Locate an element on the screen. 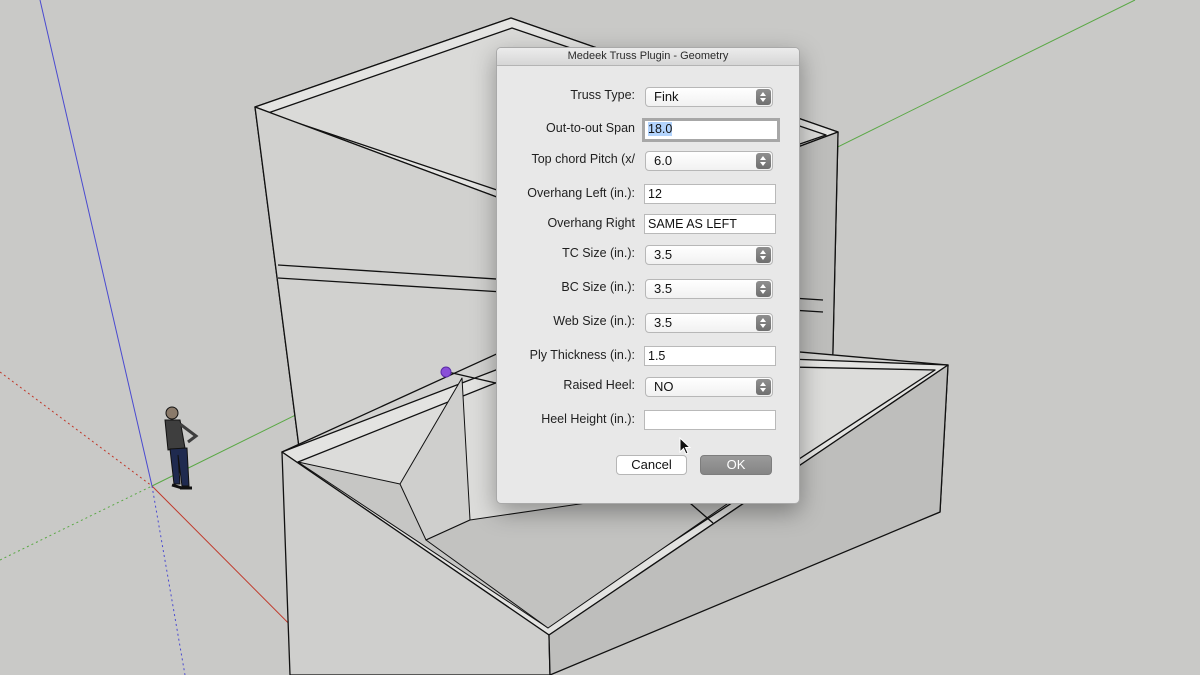  tc-size-select: 3.5 is located at coordinates (709, 255).